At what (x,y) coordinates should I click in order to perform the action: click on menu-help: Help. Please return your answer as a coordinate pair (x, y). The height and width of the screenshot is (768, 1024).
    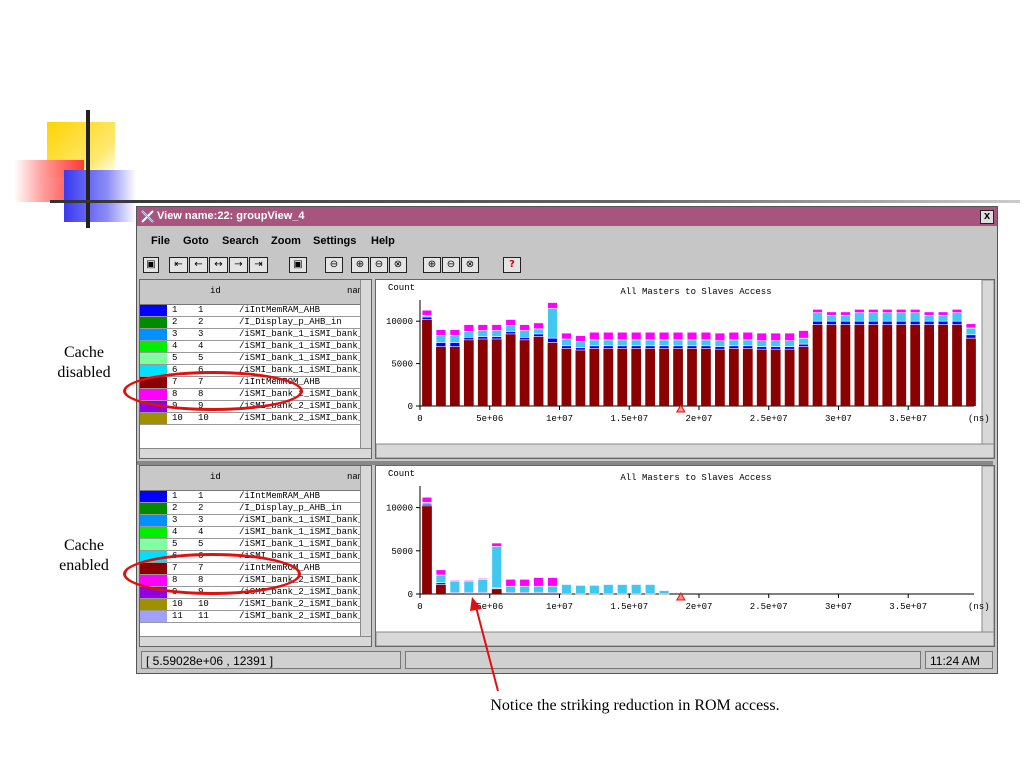
    Looking at the image, I should click on (383, 241).